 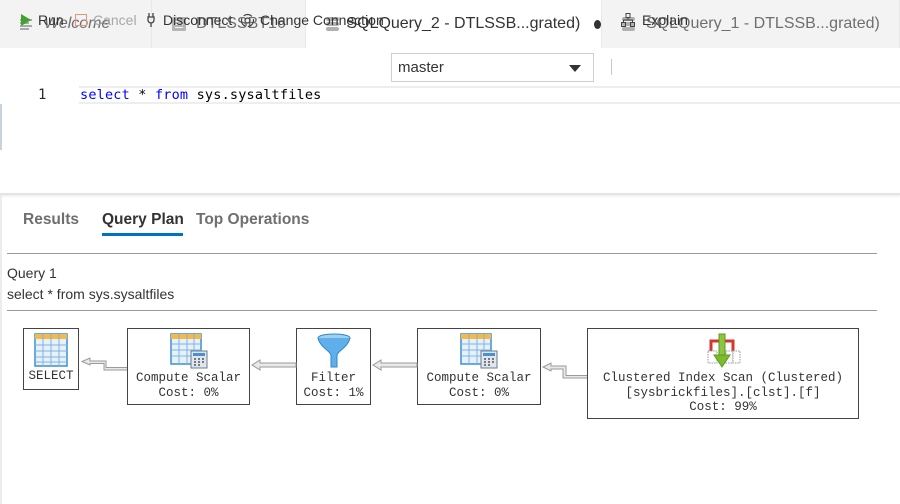 What do you see at coordinates (51, 20) in the screenshot?
I see `run-label: Run` at bounding box center [51, 20].